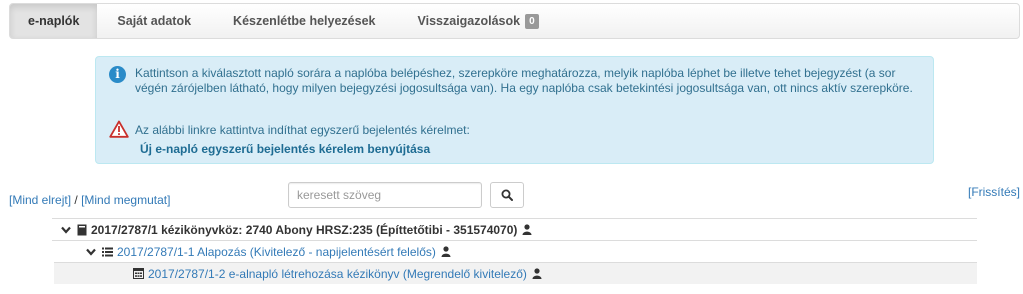 The image size is (1023, 294). What do you see at coordinates (138, 273) in the screenshot?
I see `calendar-icon` at bounding box center [138, 273].